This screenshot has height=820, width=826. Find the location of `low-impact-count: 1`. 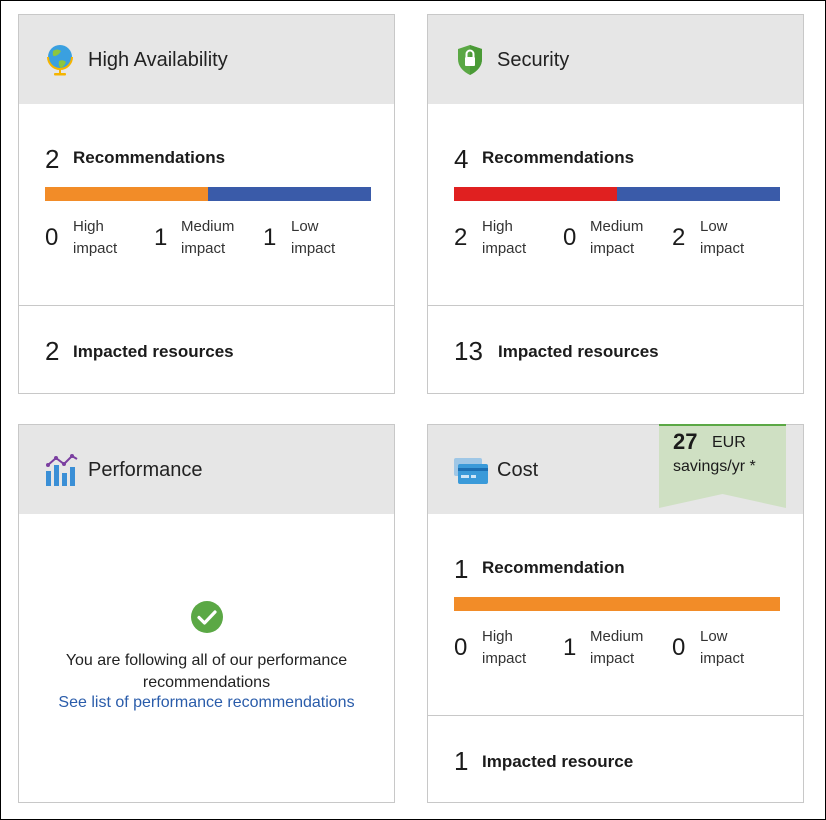

low-impact-count: 1 is located at coordinates (270, 237).